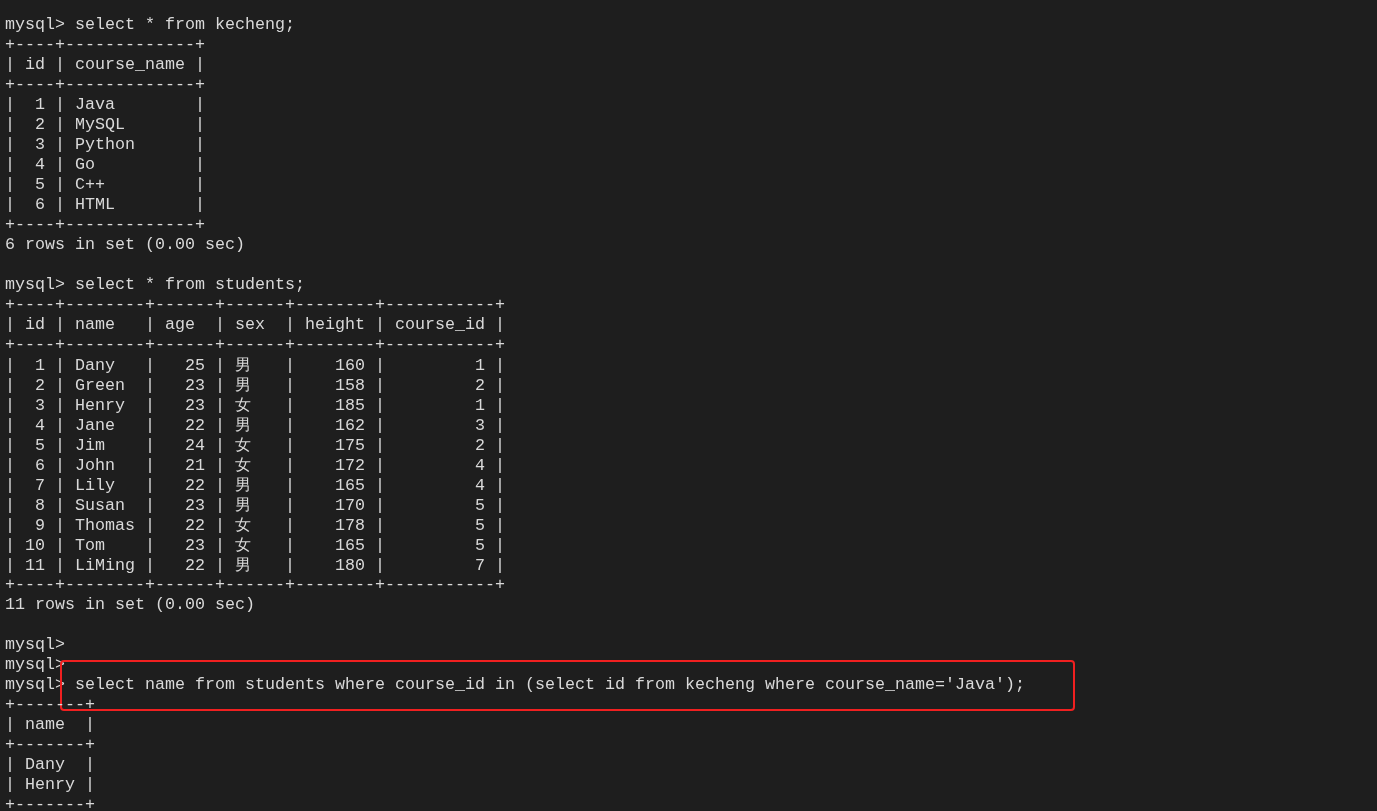 The width and height of the screenshot is (1377, 811). Describe the element at coordinates (255, 324) in the screenshot. I see `terminal-line: | id | name | age | sex | height | course_id |` at that location.